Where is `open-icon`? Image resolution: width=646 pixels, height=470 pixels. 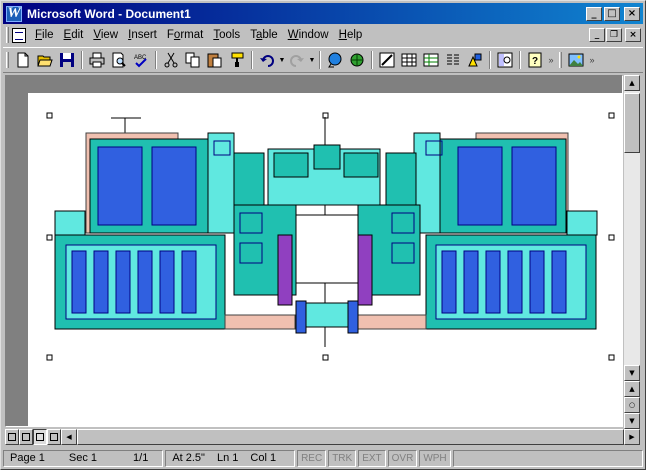
open-icon is located at coordinates (45, 60).